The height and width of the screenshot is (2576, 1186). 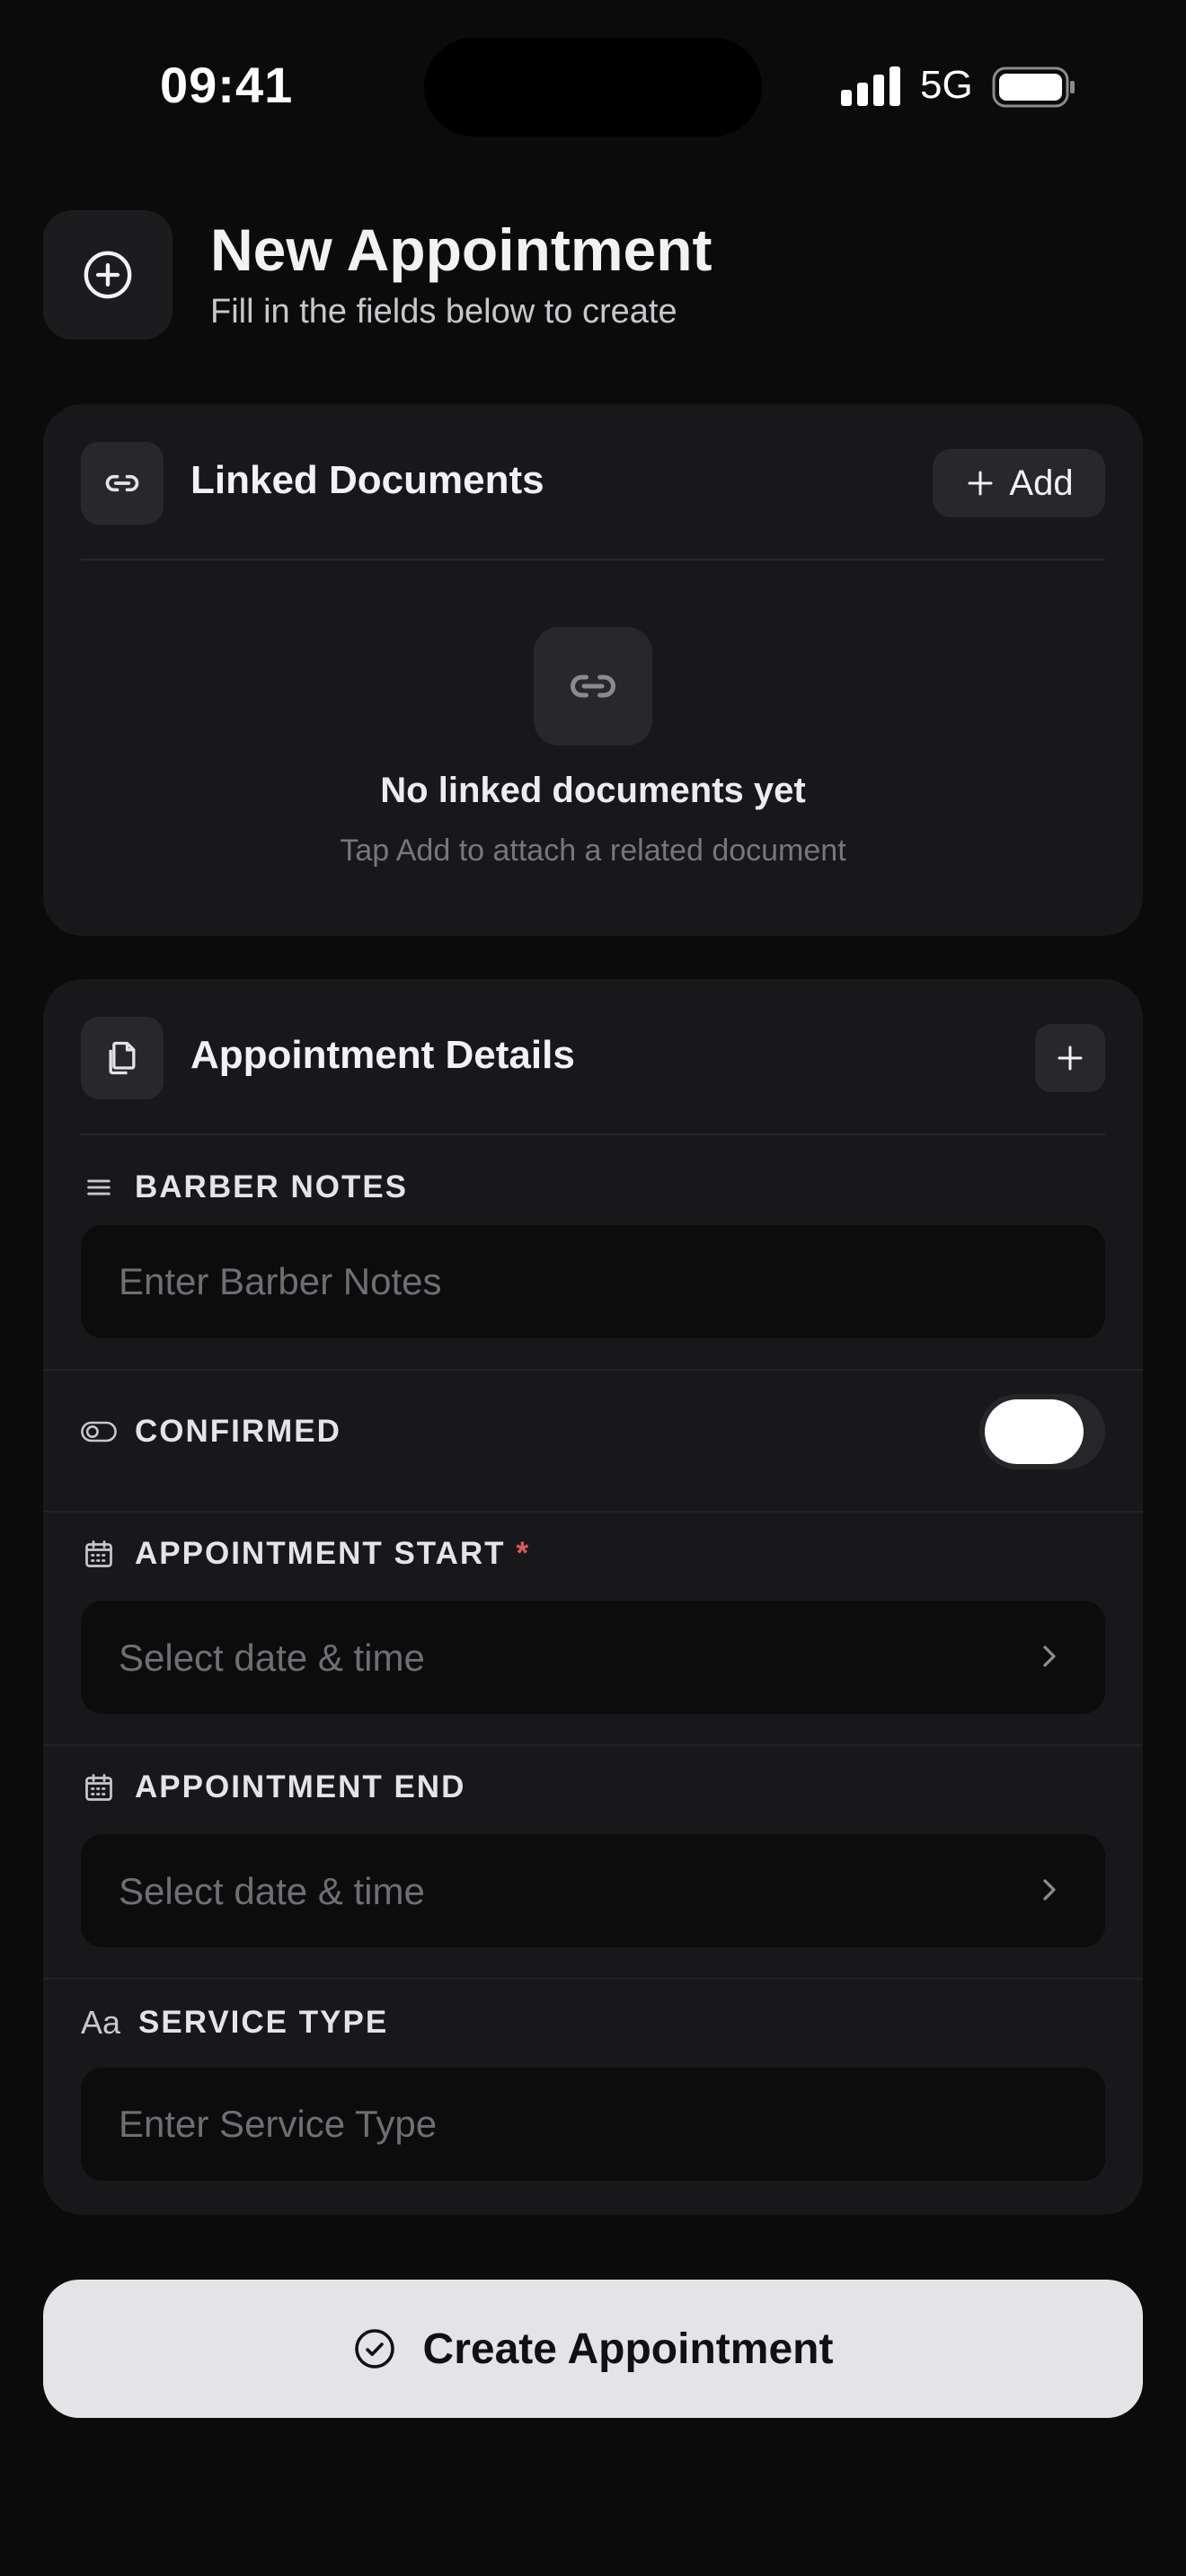 I want to click on service-type-input, so click(x=593, y=2124).